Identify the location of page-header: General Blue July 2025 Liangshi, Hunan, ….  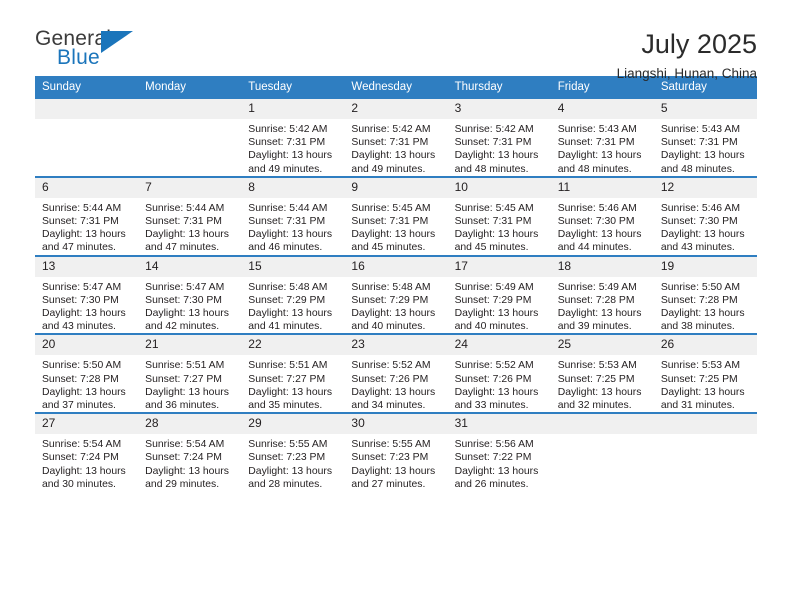
(396, 40).